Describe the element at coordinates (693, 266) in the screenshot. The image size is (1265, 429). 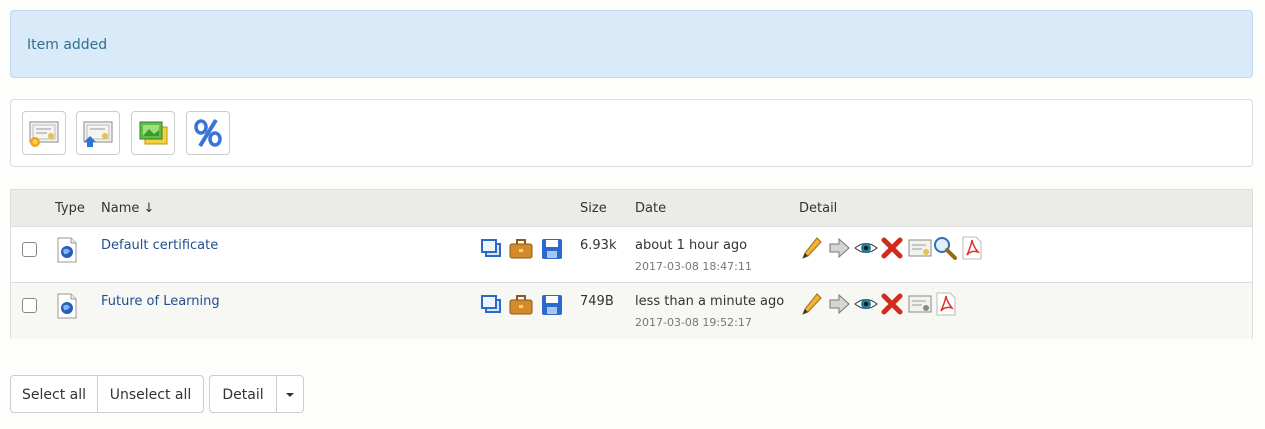
I see `date-full: 2017-03-08 18:47:11` at that location.